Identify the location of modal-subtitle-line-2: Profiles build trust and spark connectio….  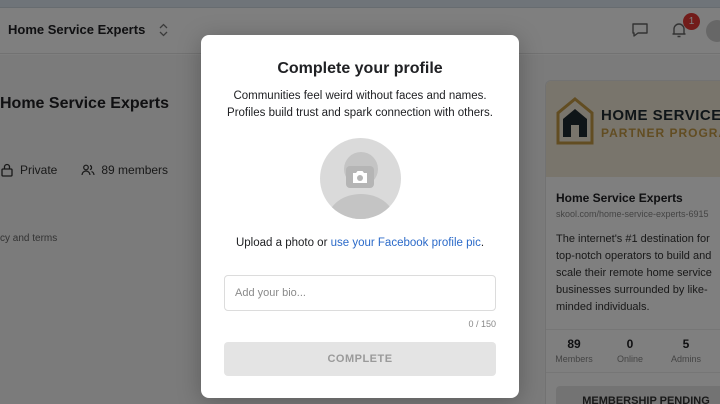
(360, 113).